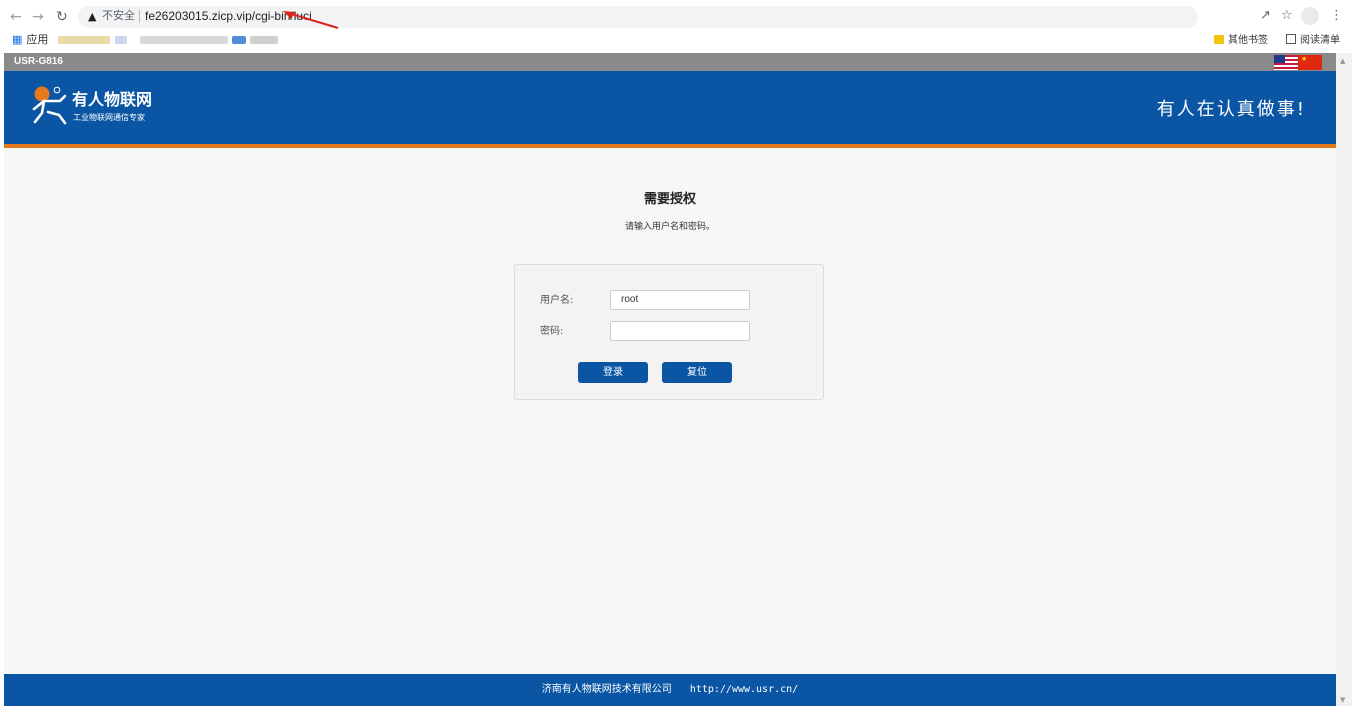 Image resolution: width=1352 pixels, height=706 pixels. Describe the element at coordinates (669, 227) in the screenshot. I see `page-description: 请输入用户名和密码。` at that location.